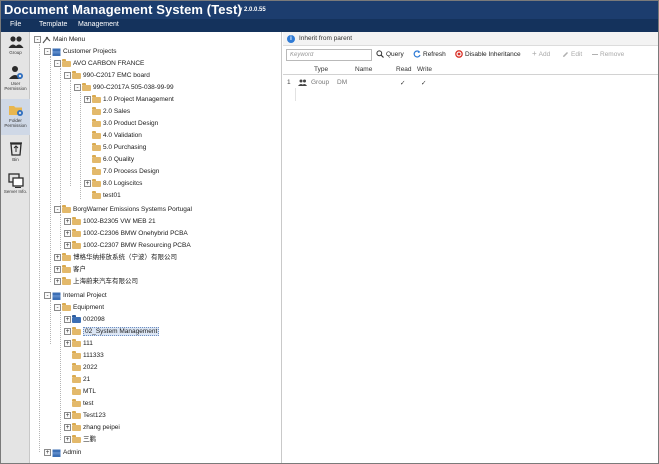 Image resolution: width=659 pixels, height=464 pixels. I want to click on rail-item-bin: Bin, so click(15, 154).